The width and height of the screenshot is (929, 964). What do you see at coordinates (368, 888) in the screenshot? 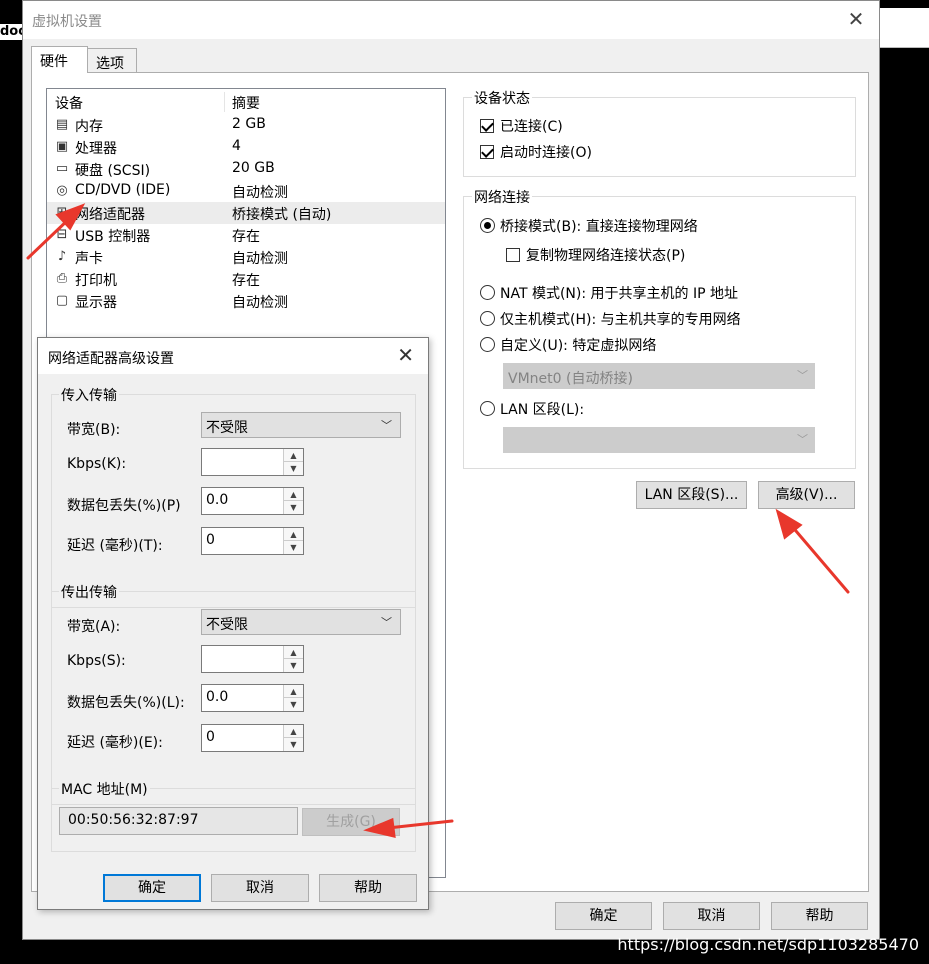
I see `dialog-help-button: 帮助` at bounding box center [368, 888].